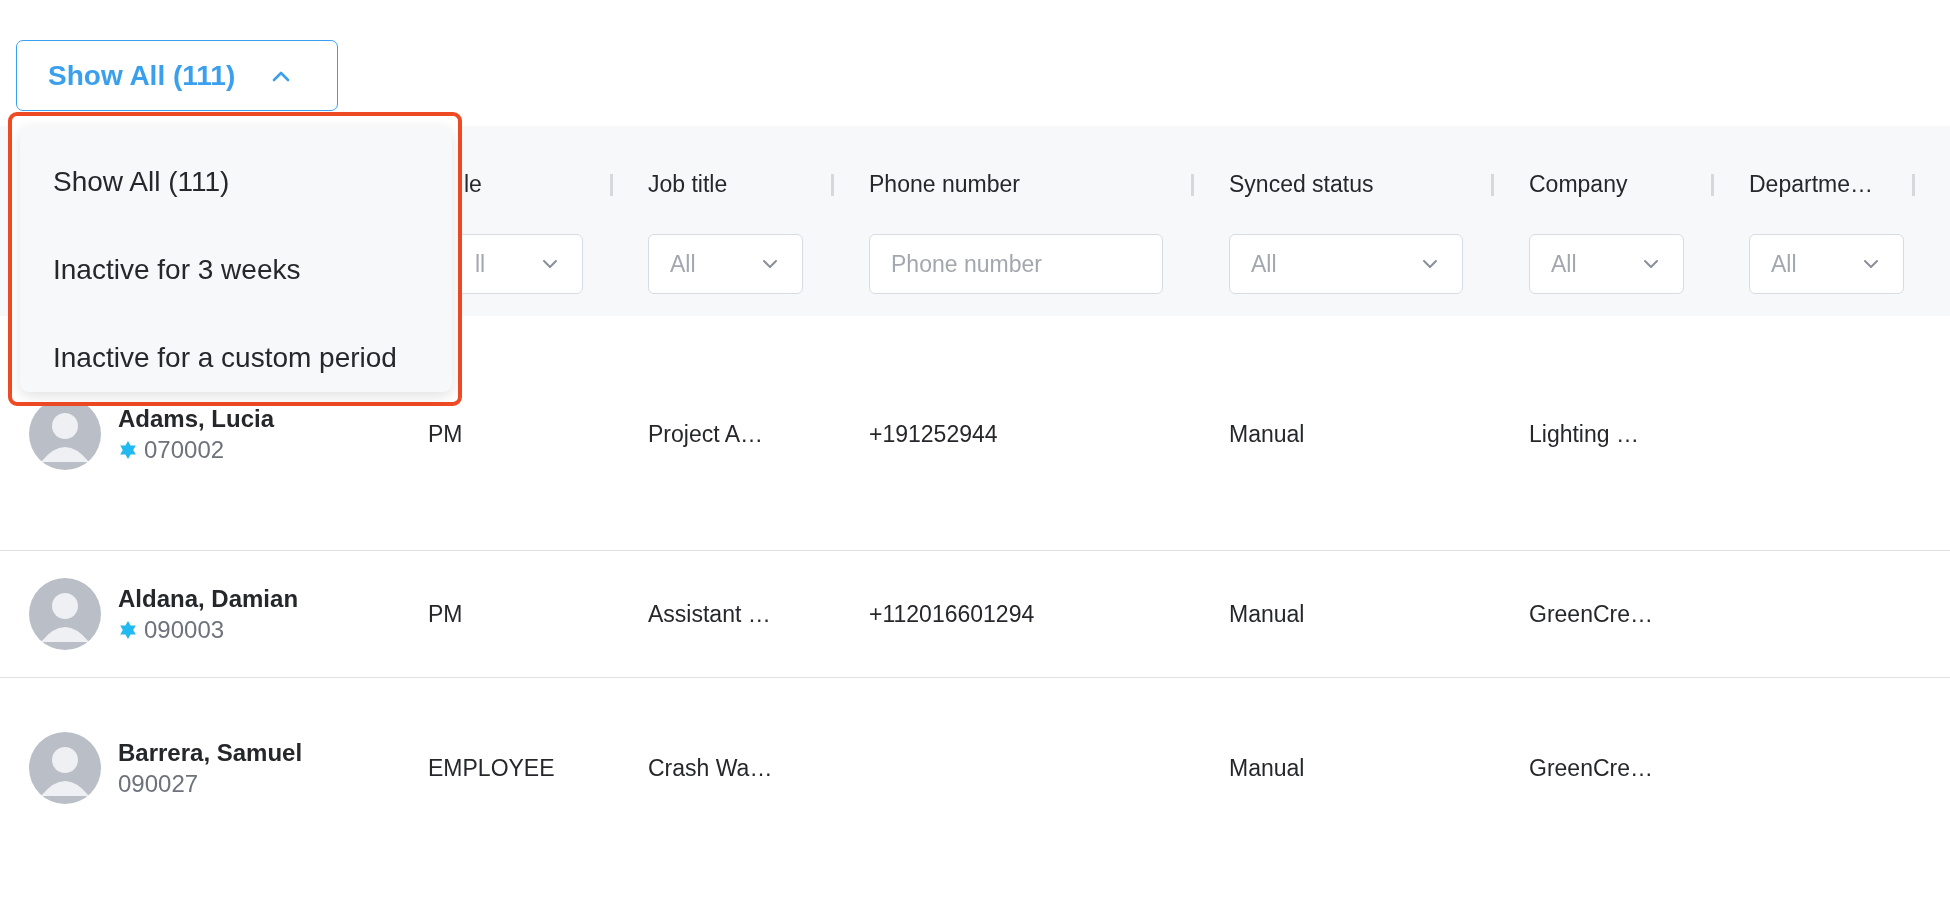  What do you see at coordinates (236, 182) in the screenshot?
I see `menu-item: Show All (111)` at bounding box center [236, 182].